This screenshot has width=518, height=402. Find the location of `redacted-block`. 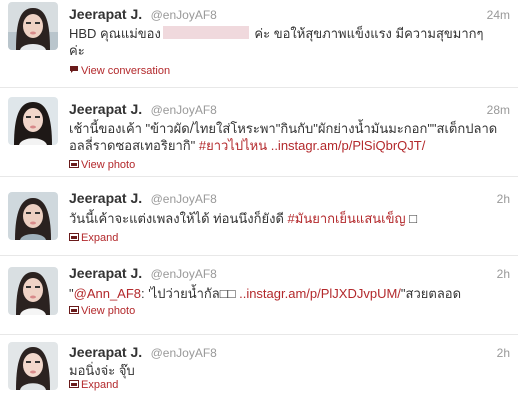

redacted-block is located at coordinates (205, 32).